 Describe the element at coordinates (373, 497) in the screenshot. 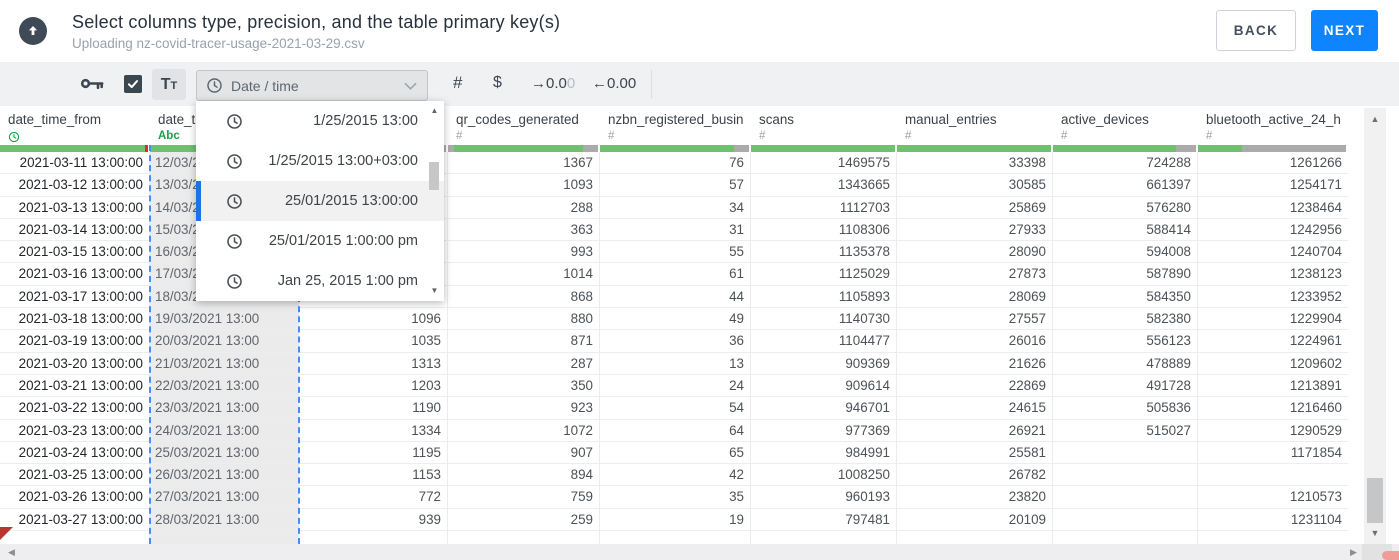

I see `table-cell: 772` at that location.